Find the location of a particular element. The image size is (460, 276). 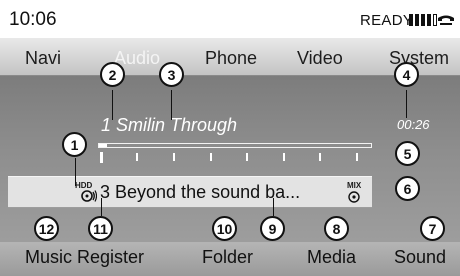

bottom-item-music-register: Music Register is located at coordinates (84, 257).